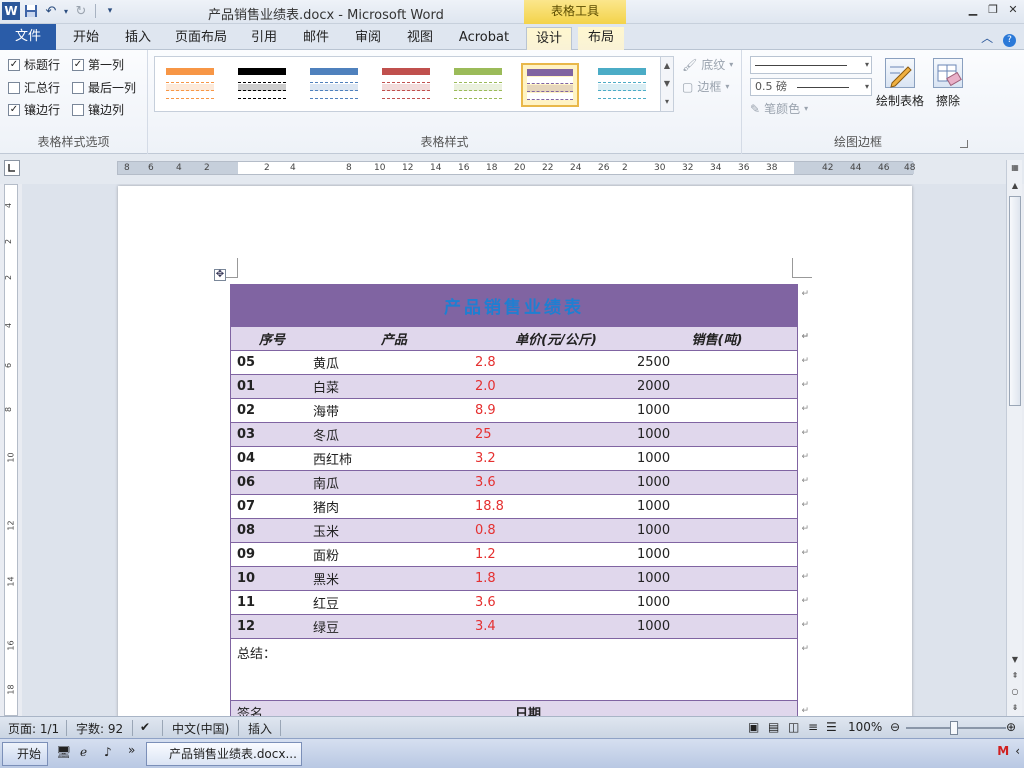 This screenshot has height=768, width=1024. What do you see at coordinates (145, 727) in the screenshot?
I see `proofing-icon: ✔` at bounding box center [145, 727].